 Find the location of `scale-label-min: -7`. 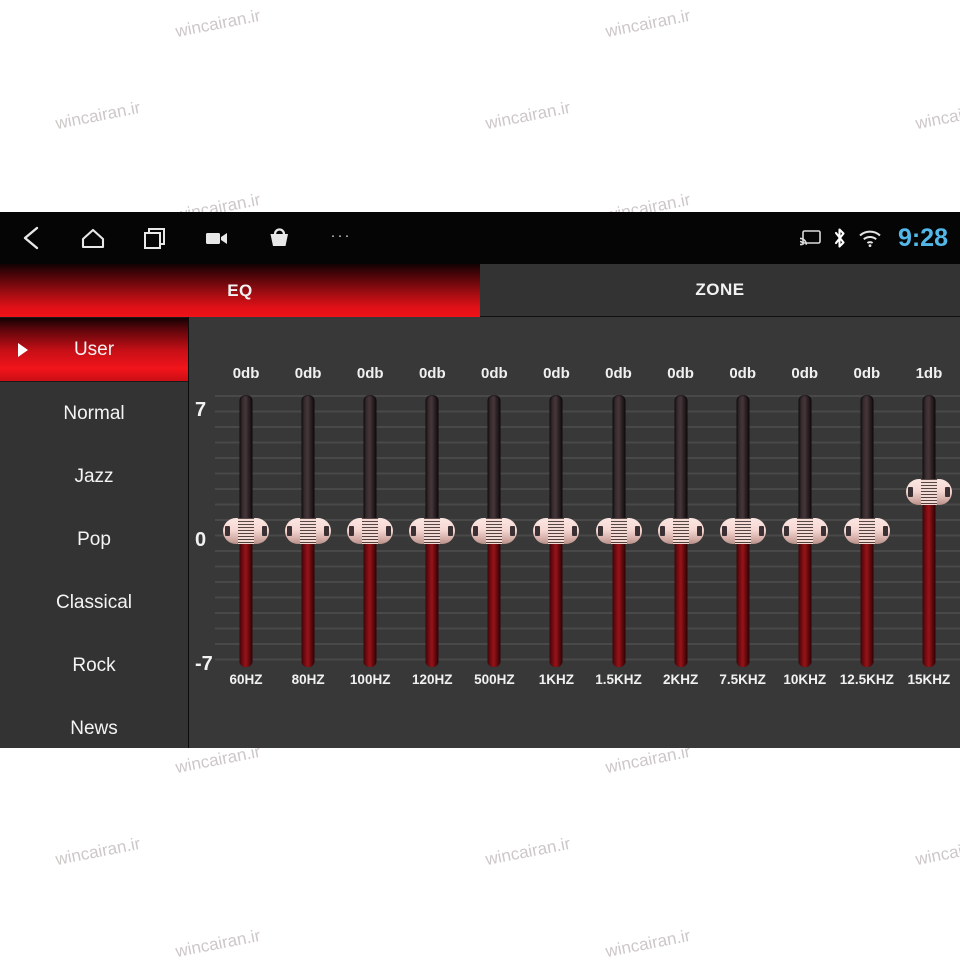

scale-label-min: -7 is located at coordinates (204, 664).